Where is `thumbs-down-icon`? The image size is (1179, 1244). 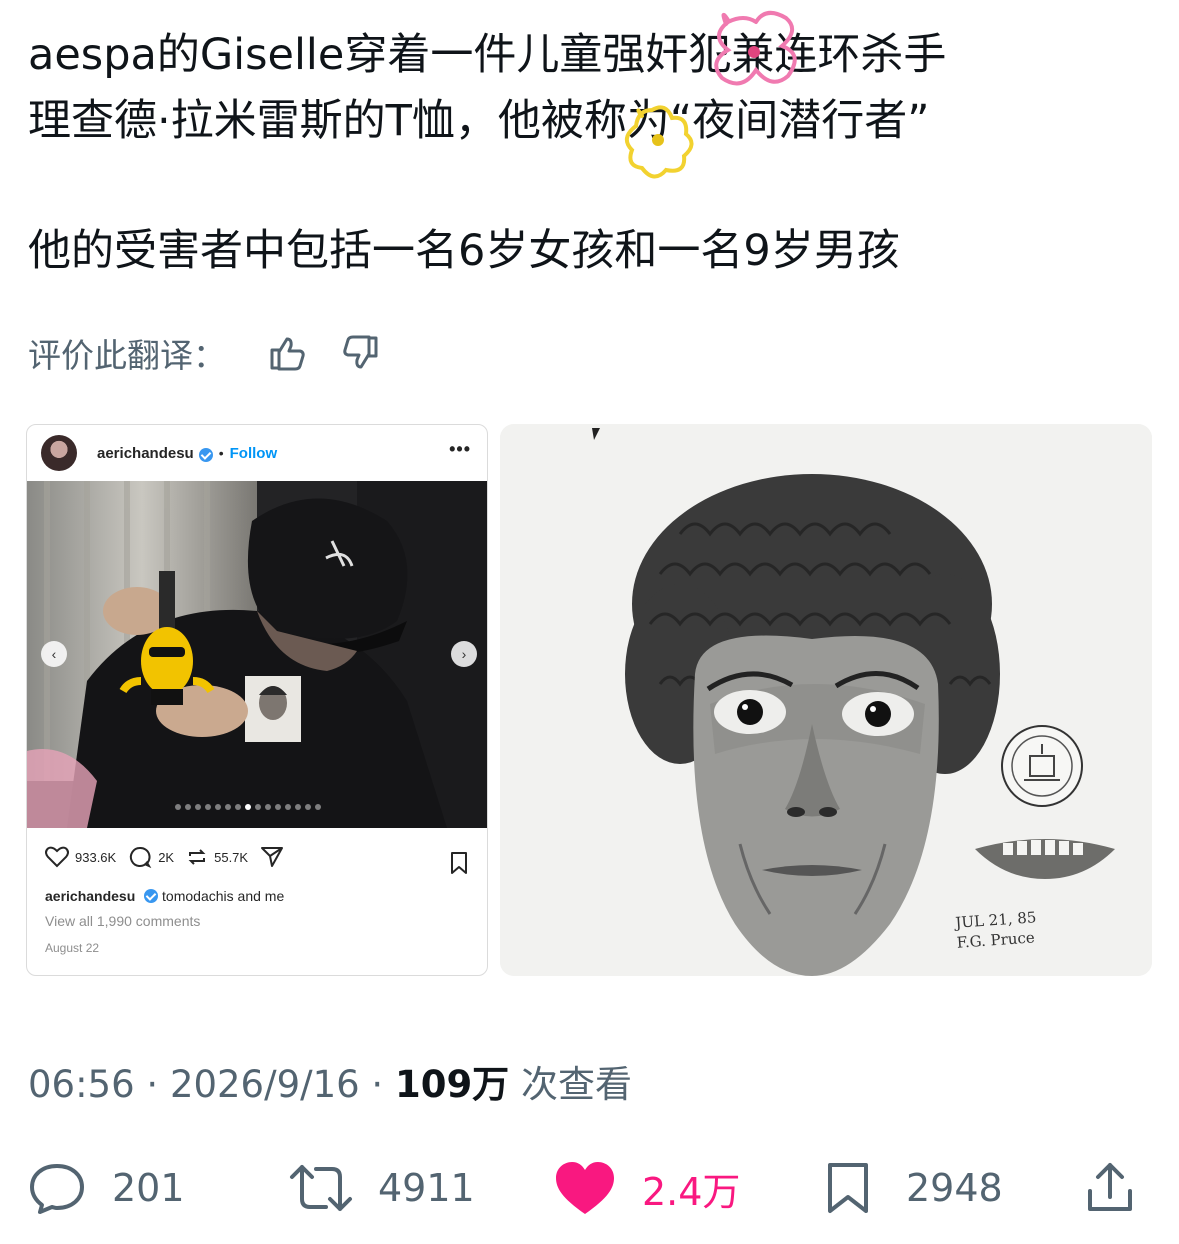 thumbs-down-icon is located at coordinates (360, 353).